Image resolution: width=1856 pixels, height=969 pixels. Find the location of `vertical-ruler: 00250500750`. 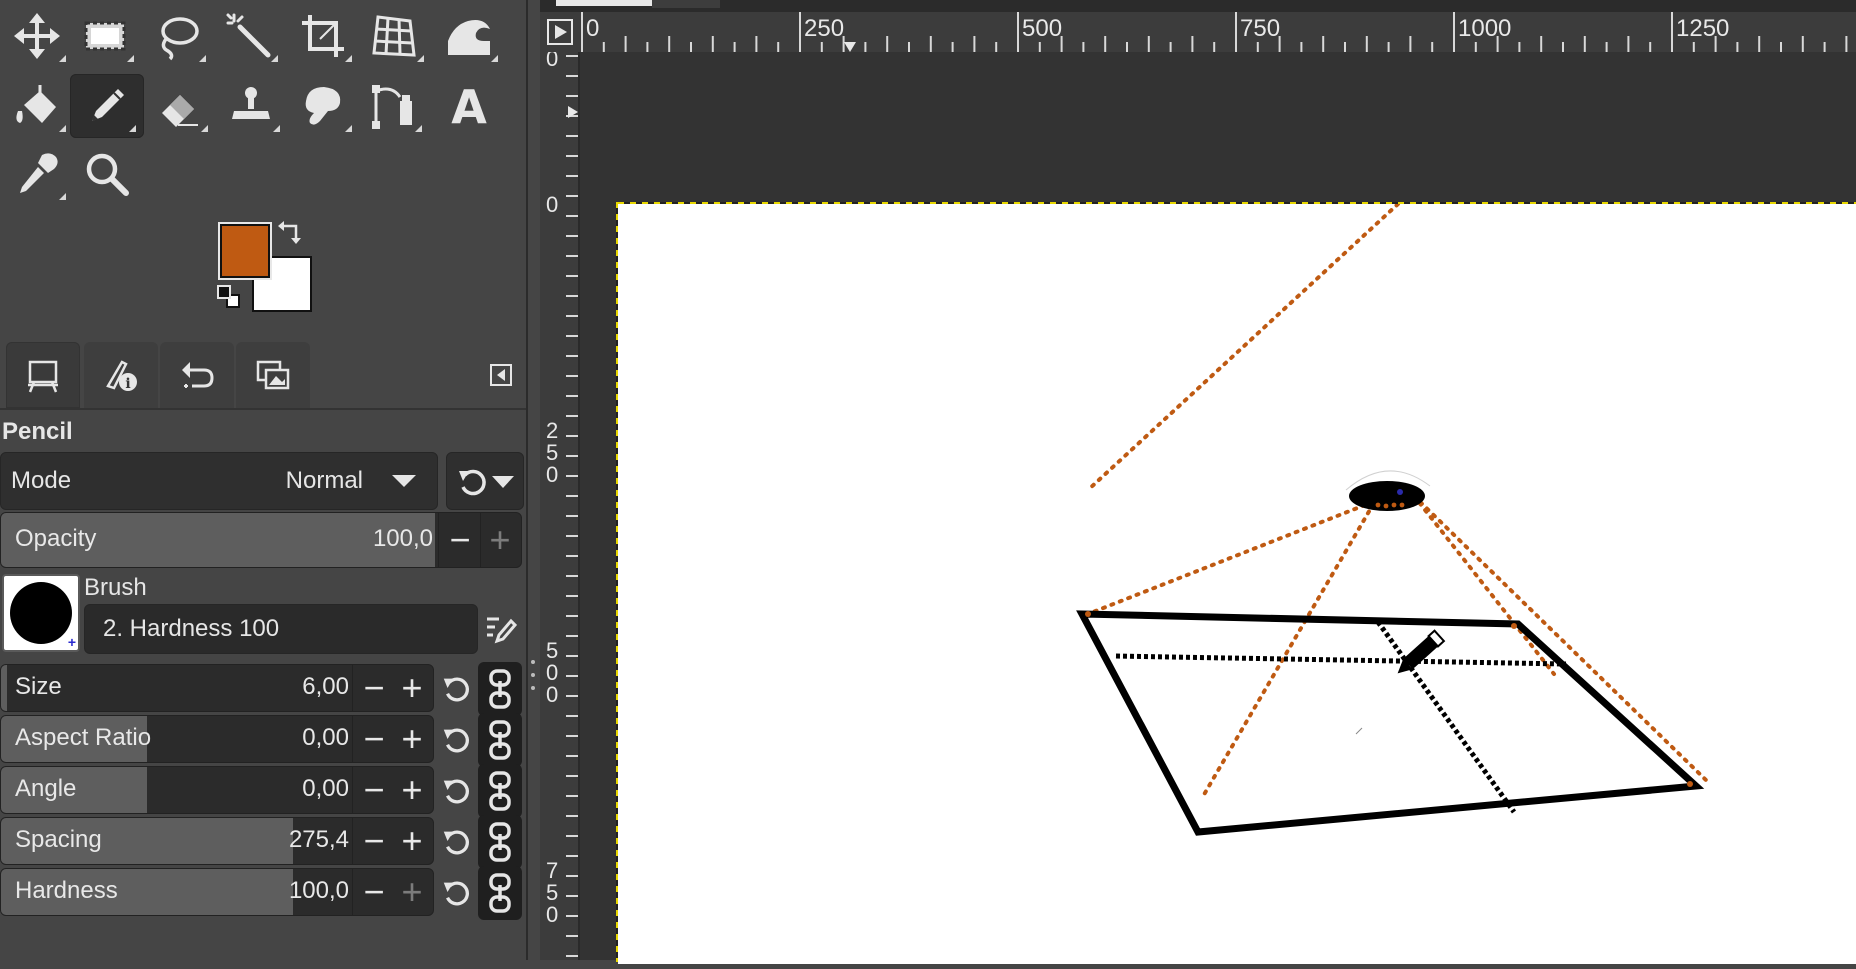

vertical-ruler: 00250500750 is located at coordinates (560, 506).